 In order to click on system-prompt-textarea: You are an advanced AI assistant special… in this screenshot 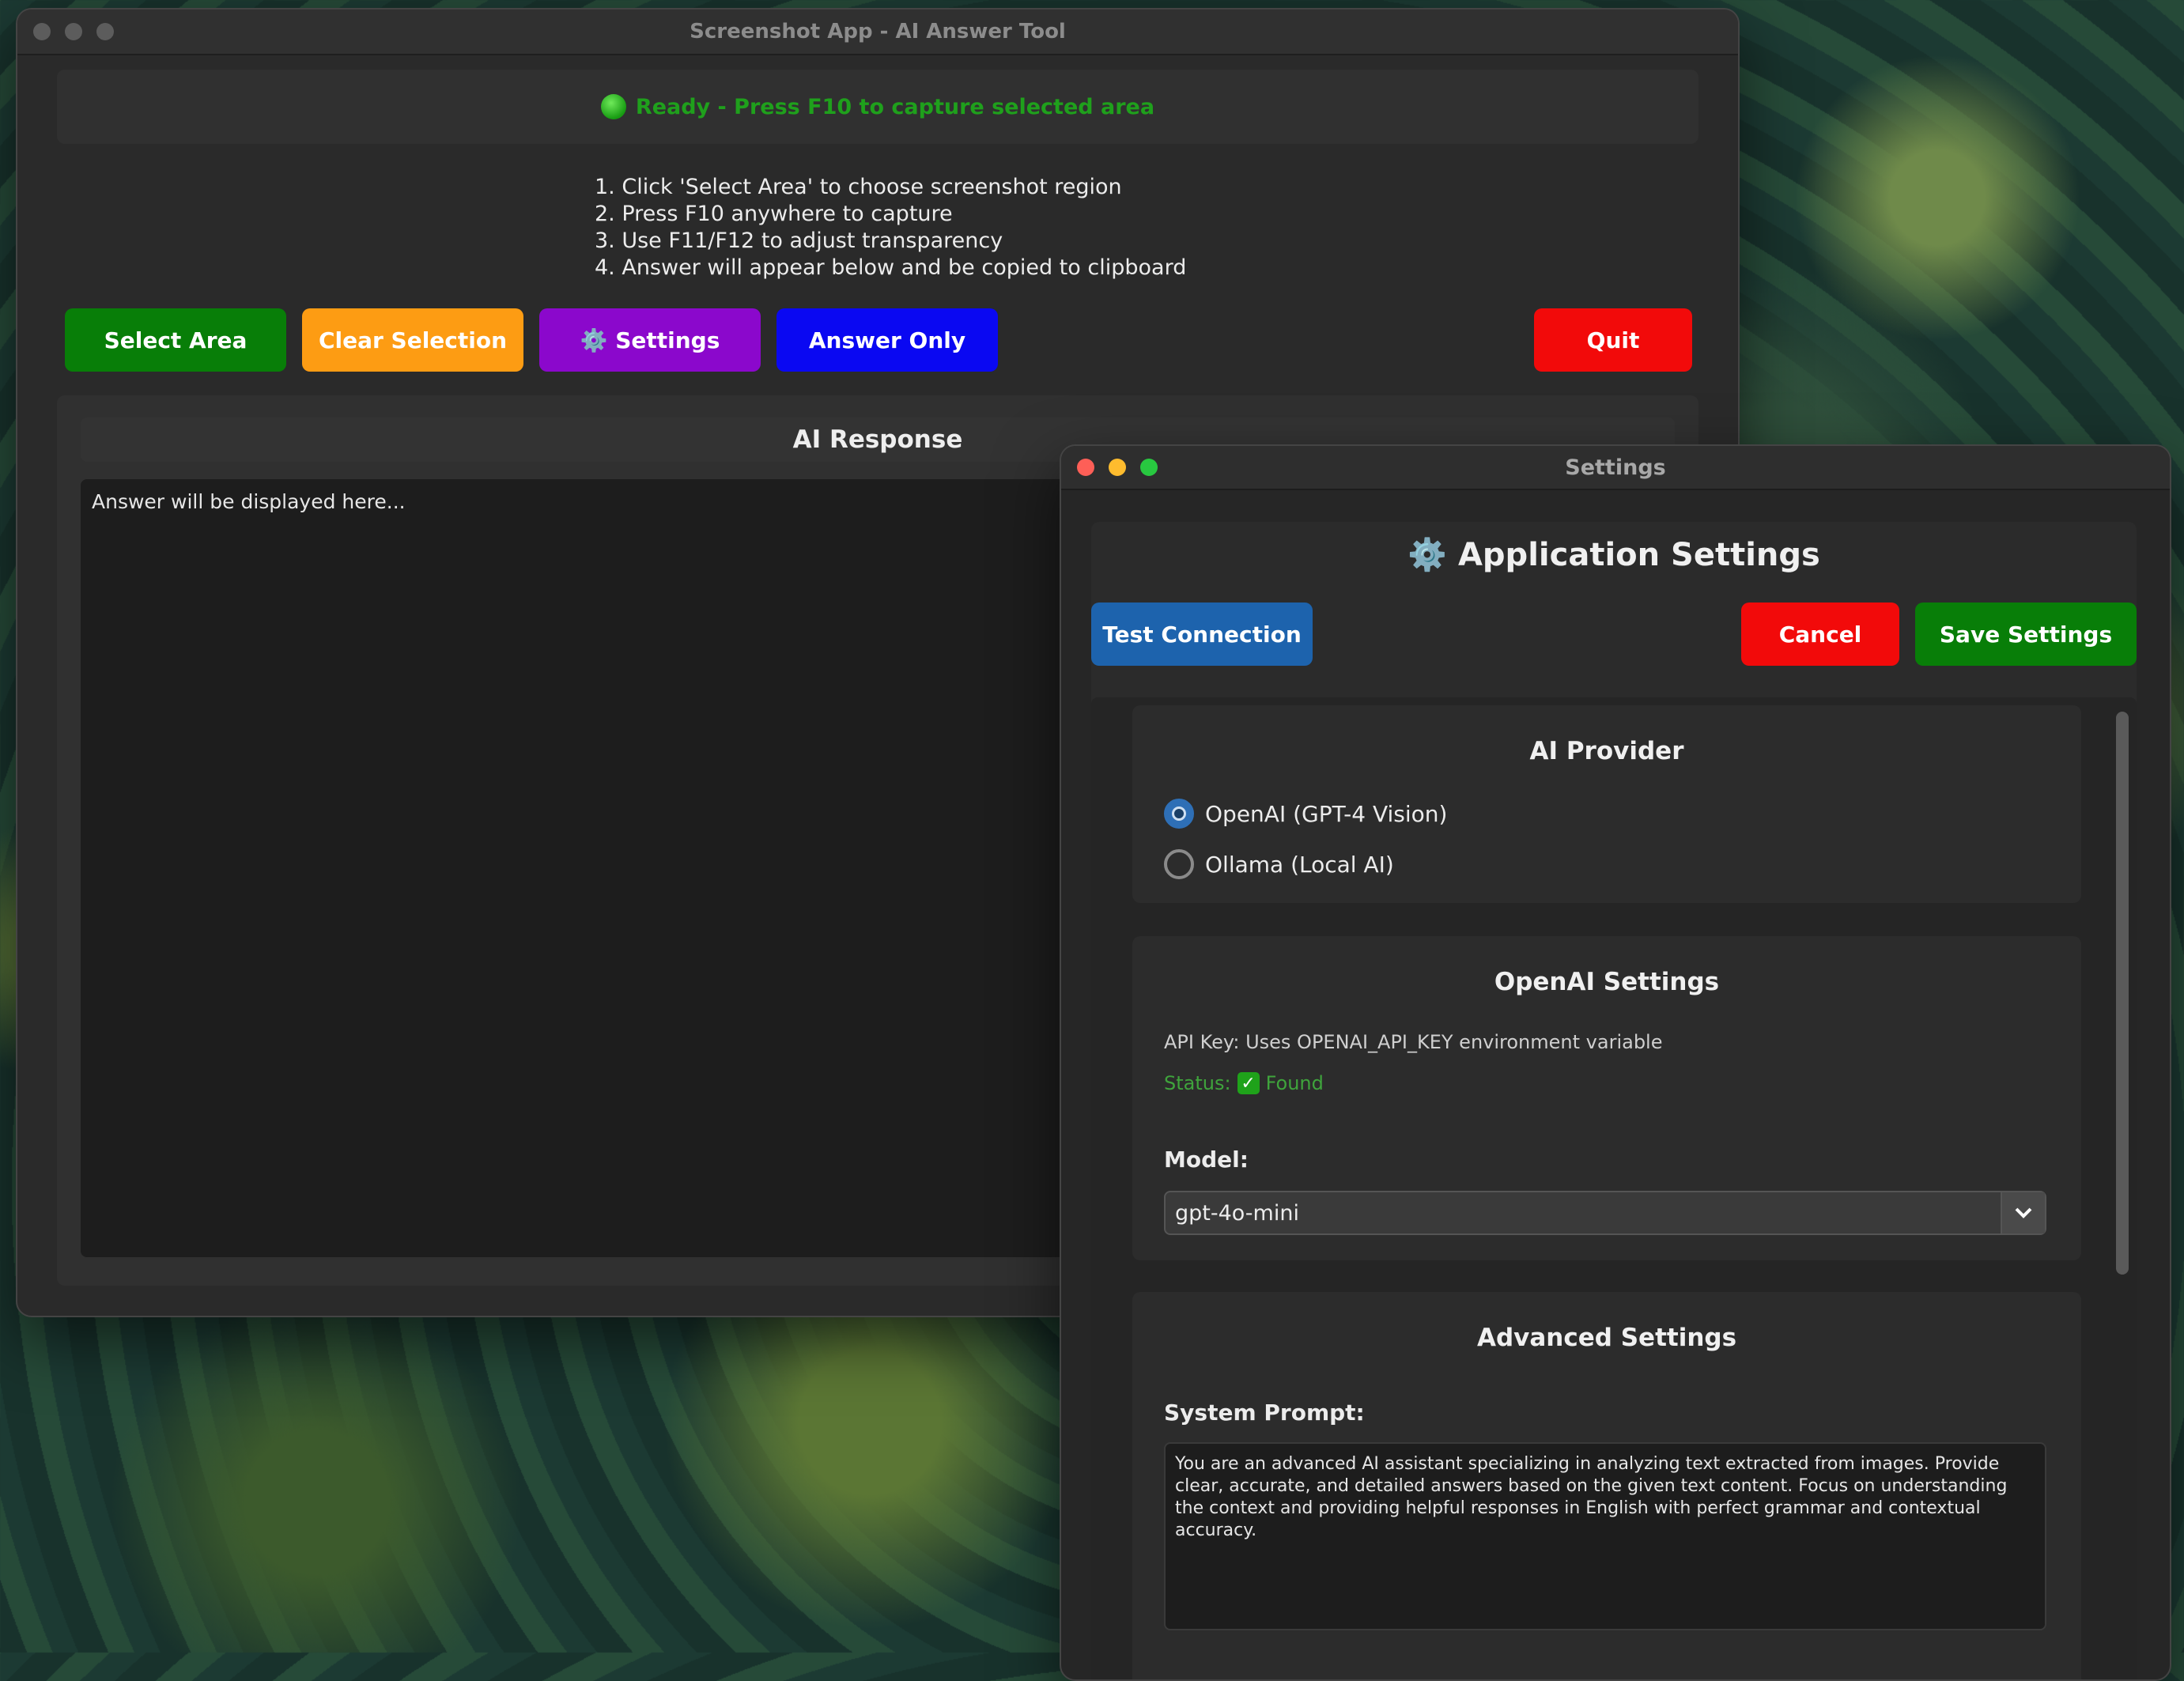, I will do `click(1605, 1536)`.